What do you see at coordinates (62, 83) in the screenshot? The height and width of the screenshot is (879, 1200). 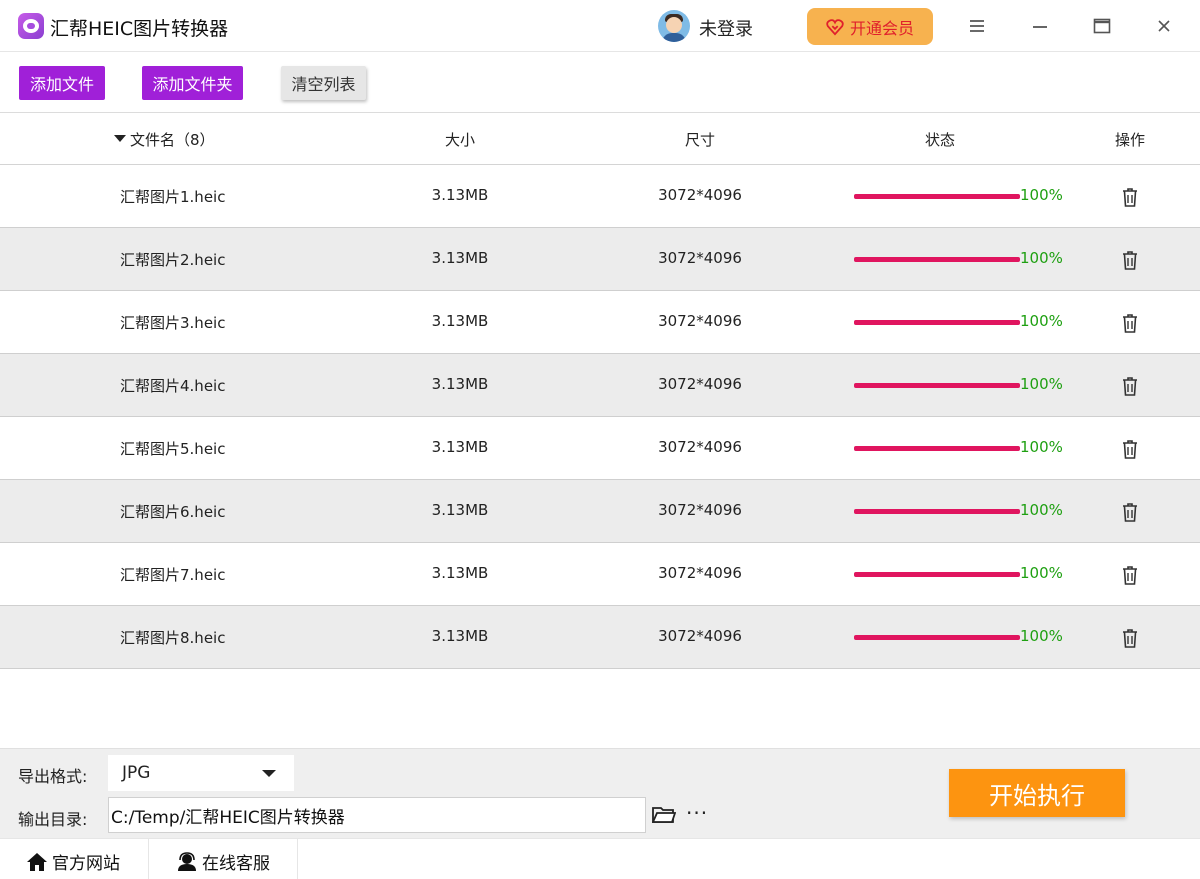 I see `add-file-button: 添加文件` at bounding box center [62, 83].